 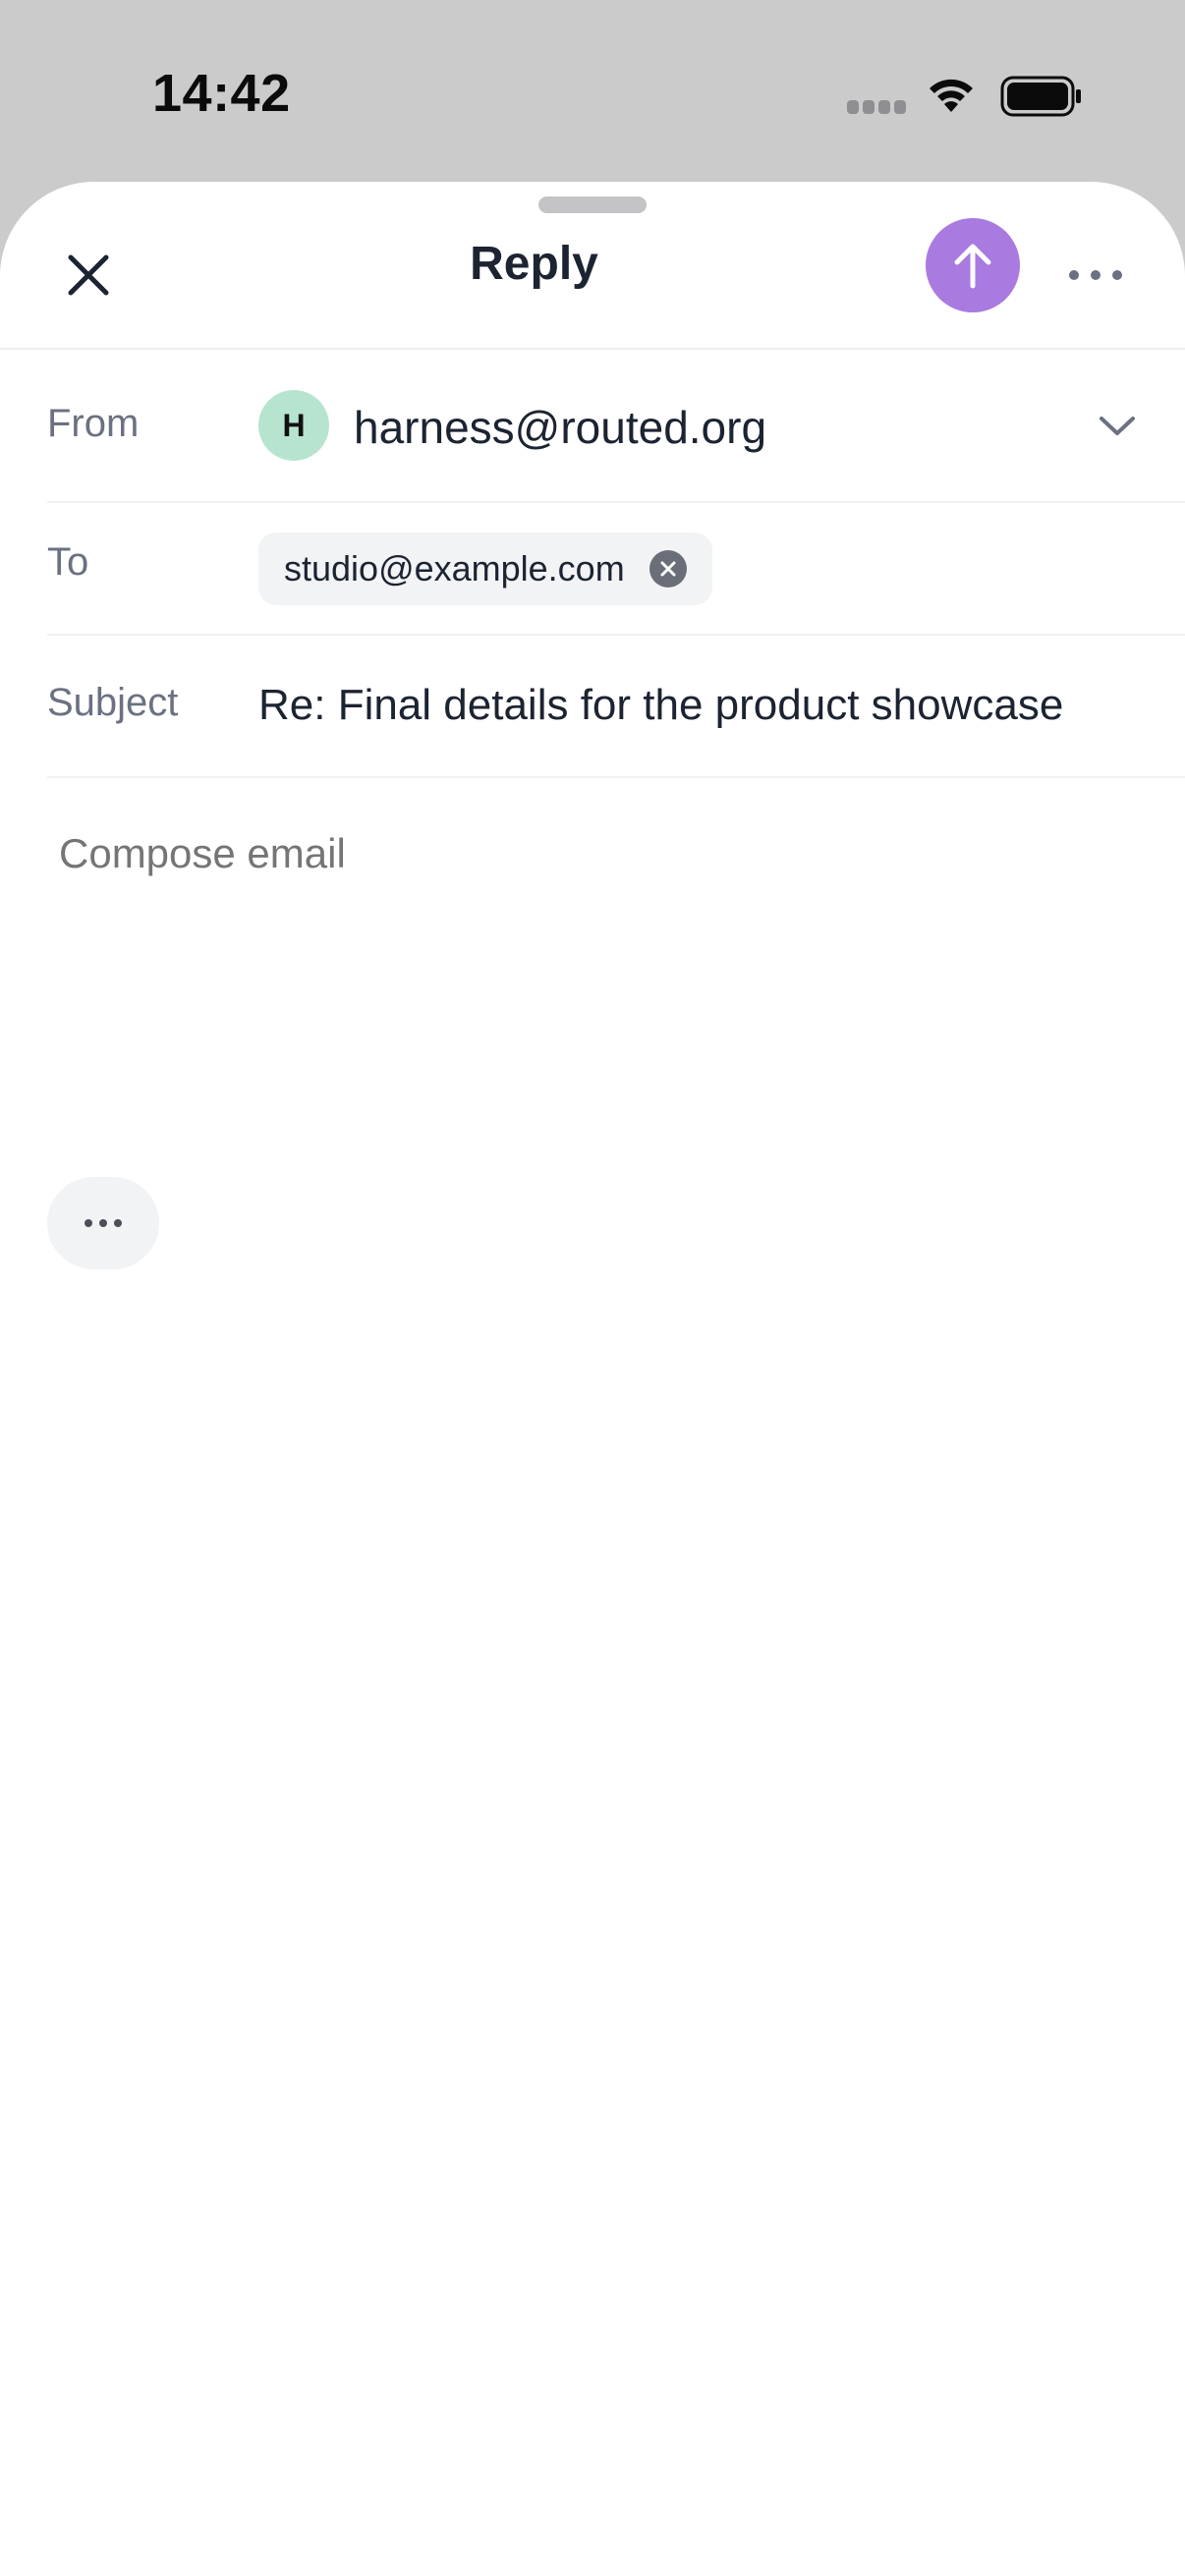 I want to click on avatar: H, so click(x=293, y=425).